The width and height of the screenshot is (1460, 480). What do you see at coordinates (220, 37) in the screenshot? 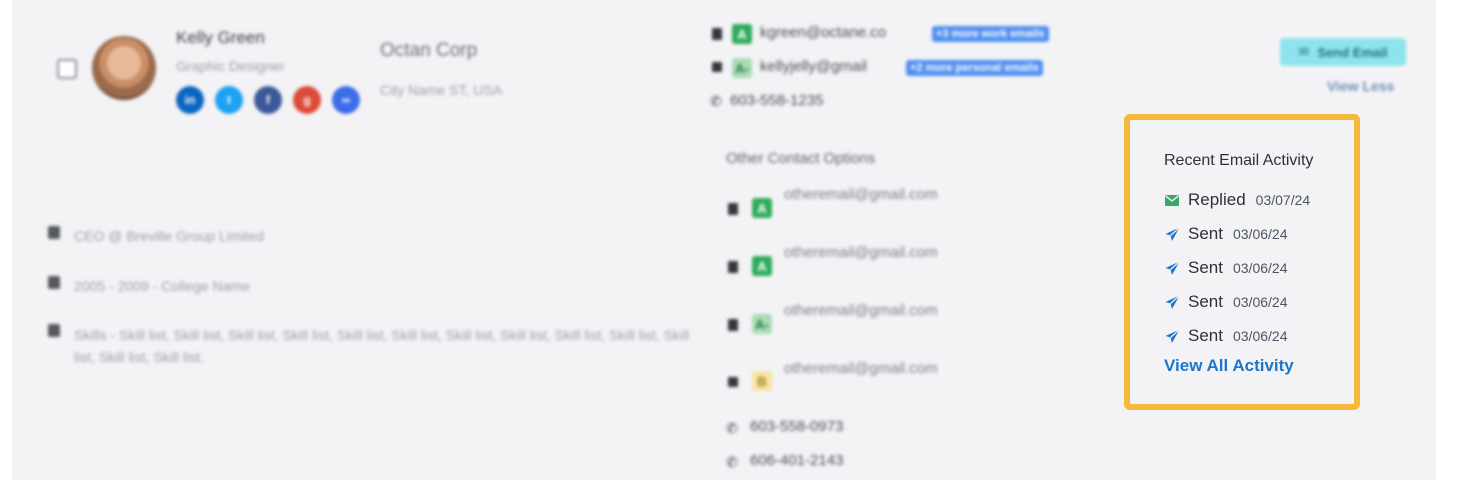
I see `contact-name: Kelly Green` at bounding box center [220, 37].